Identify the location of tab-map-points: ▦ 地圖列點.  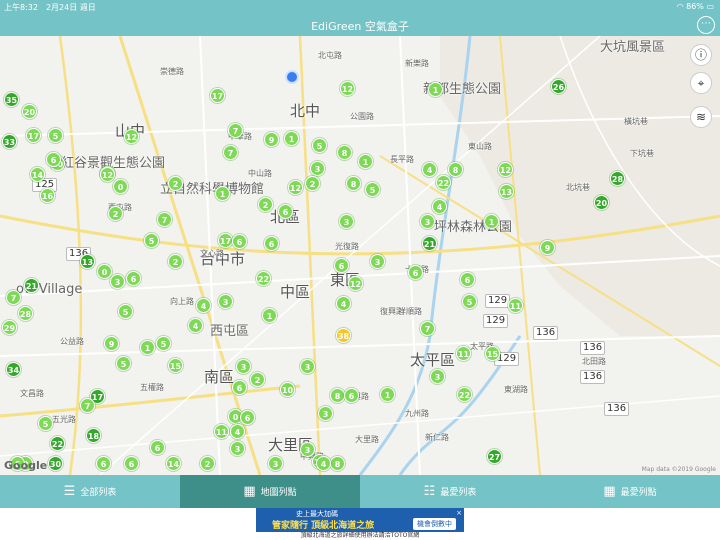
(270, 491).